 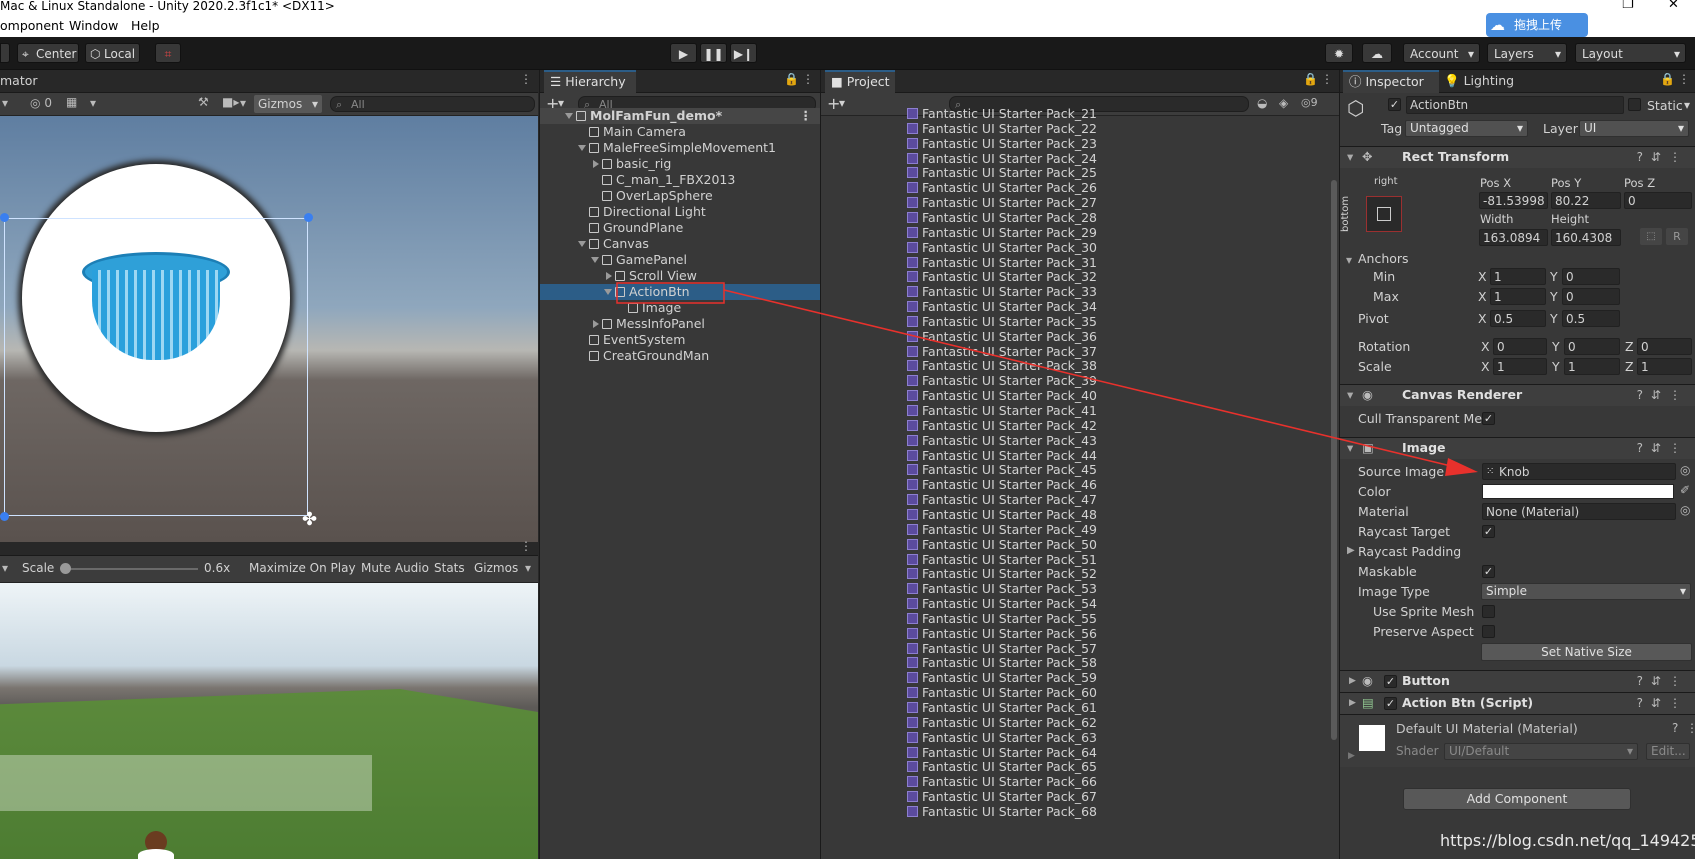 I want to click on project-asset-item: Fantastic UI Starter Pack_32, so click(x=1002, y=277).